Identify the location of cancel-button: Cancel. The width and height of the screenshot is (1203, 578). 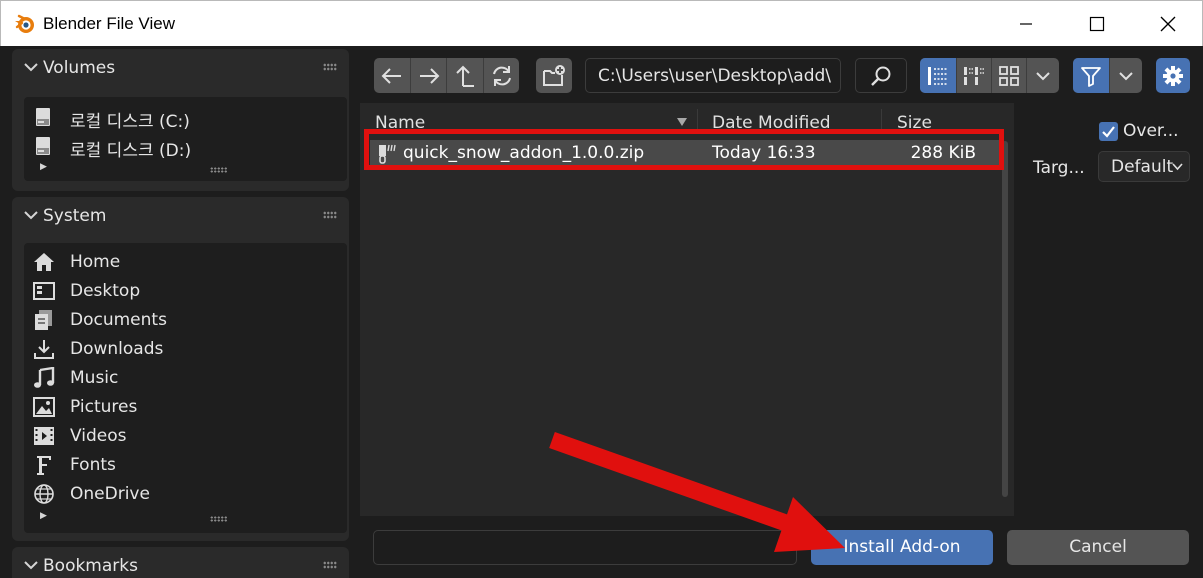
(1098, 547).